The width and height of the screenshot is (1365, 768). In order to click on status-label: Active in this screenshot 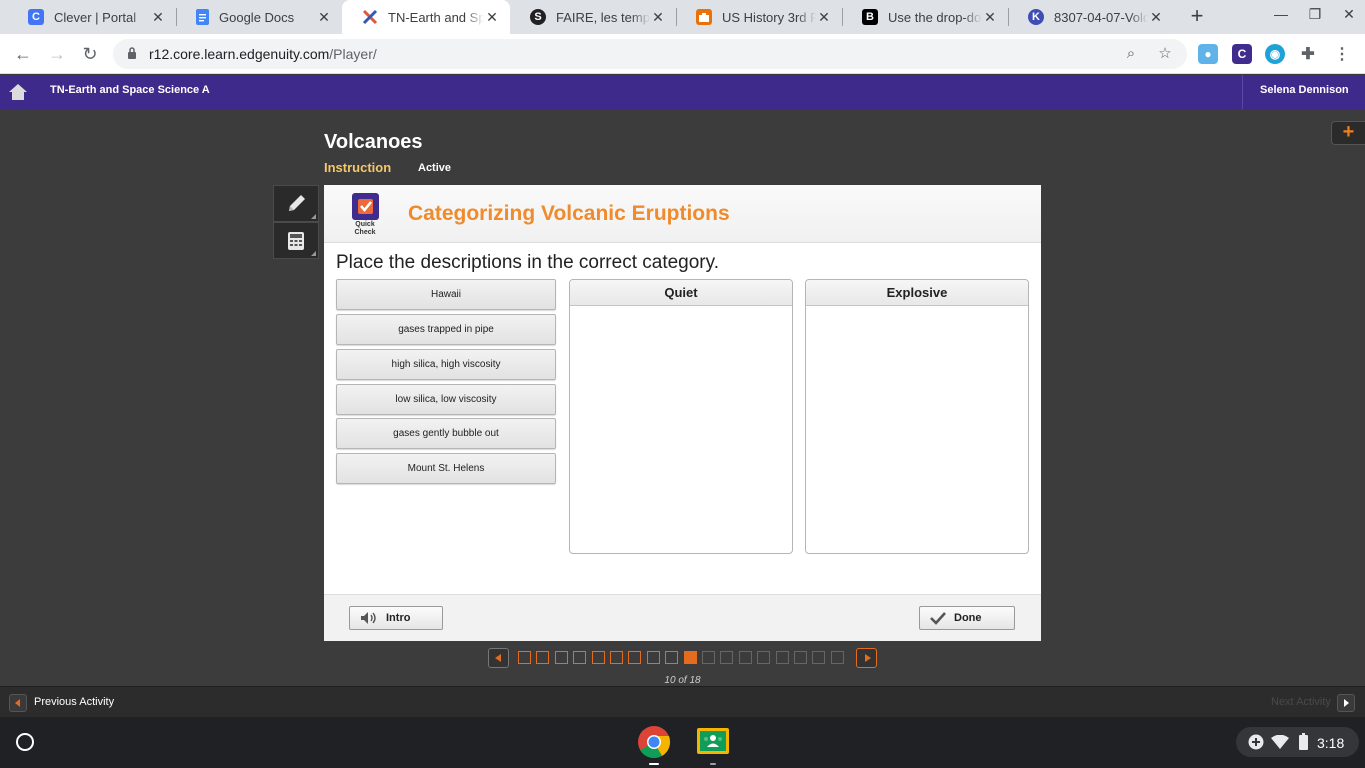, I will do `click(435, 168)`.